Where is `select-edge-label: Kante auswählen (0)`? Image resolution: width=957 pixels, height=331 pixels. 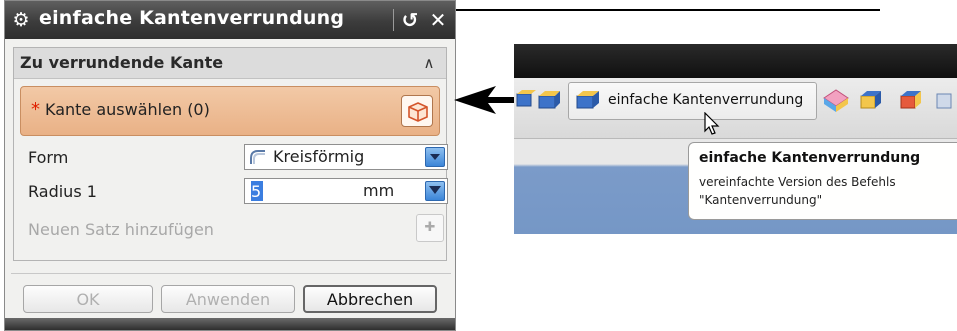 select-edge-label: Kante auswählen (0) is located at coordinates (127, 109).